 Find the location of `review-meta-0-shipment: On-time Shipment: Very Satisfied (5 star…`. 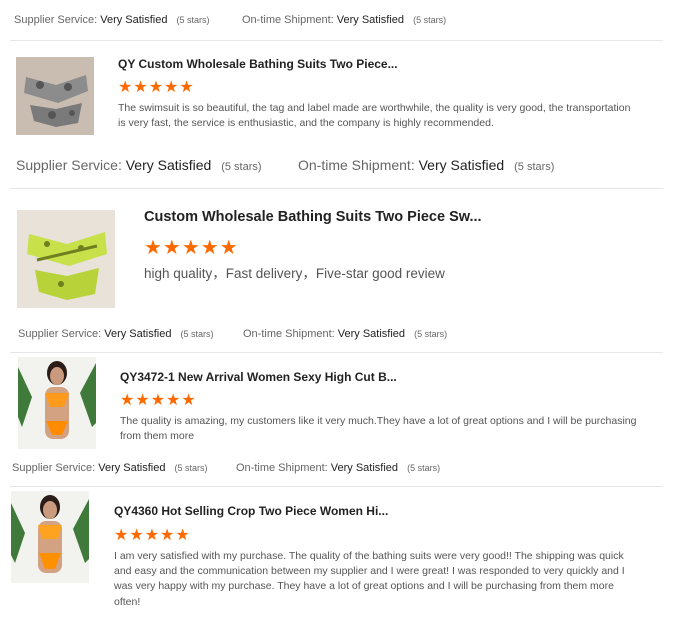

review-meta-0-shipment: On-time Shipment: Very Satisfied (5 star… is located at coordinates (344, 20).